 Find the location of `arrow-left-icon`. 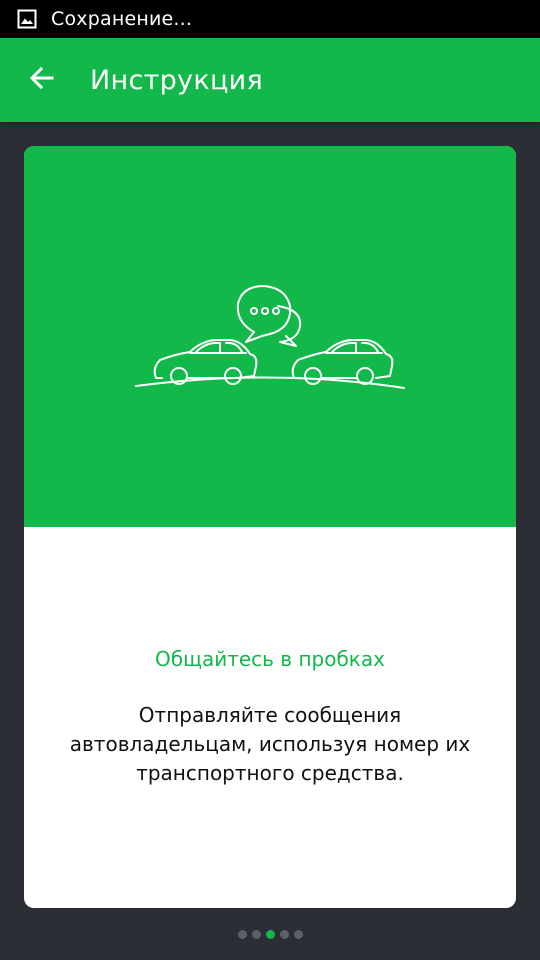

arrow-left-icon is located at coordinates (42, 80).